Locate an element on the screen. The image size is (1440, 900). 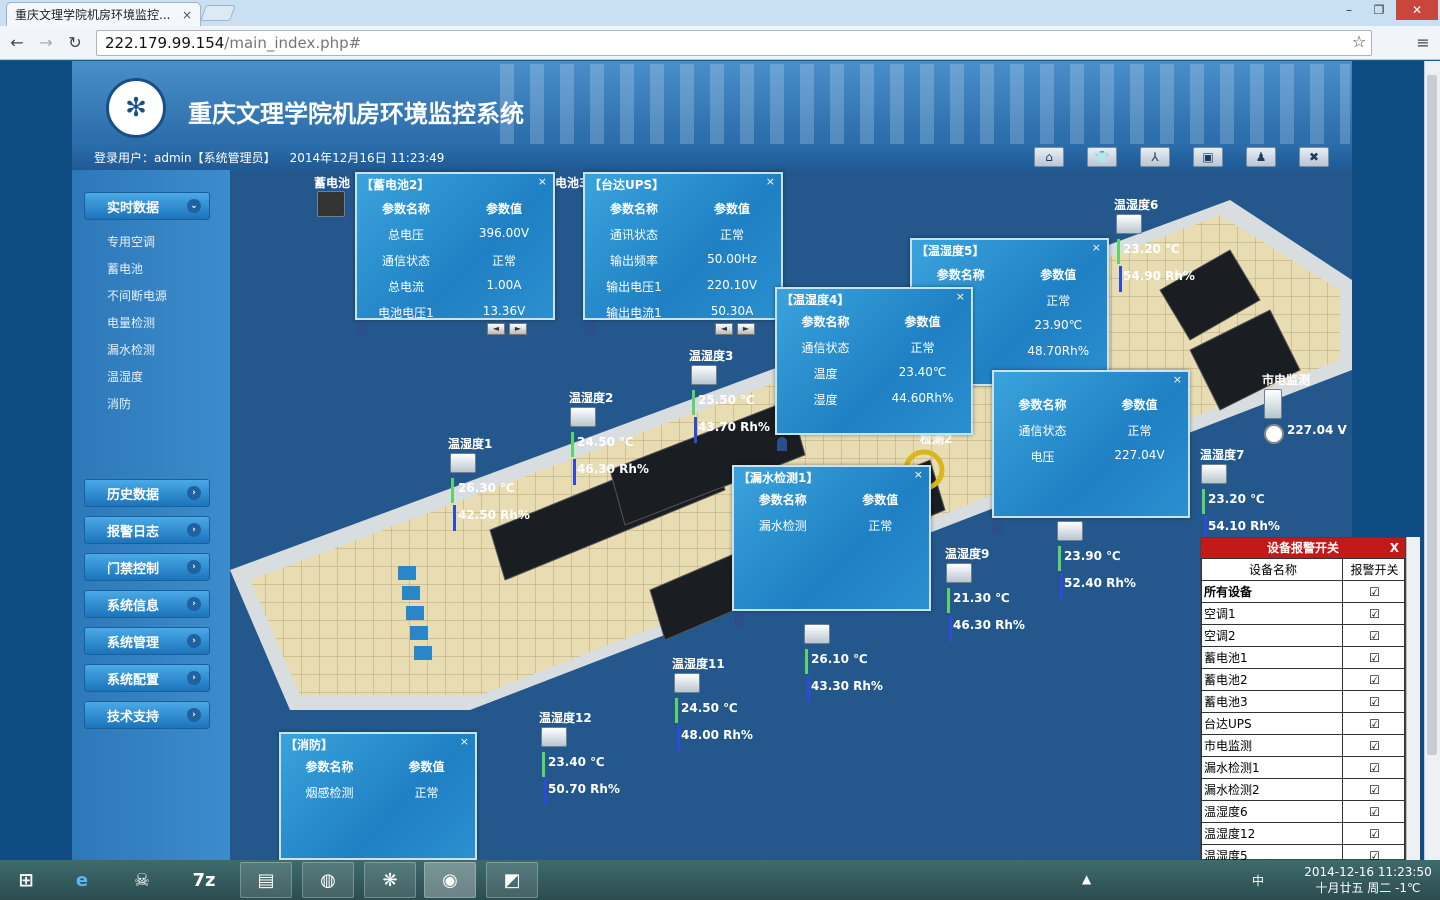
menu-history: 历史数据 › is located at coordinates (147, 493).